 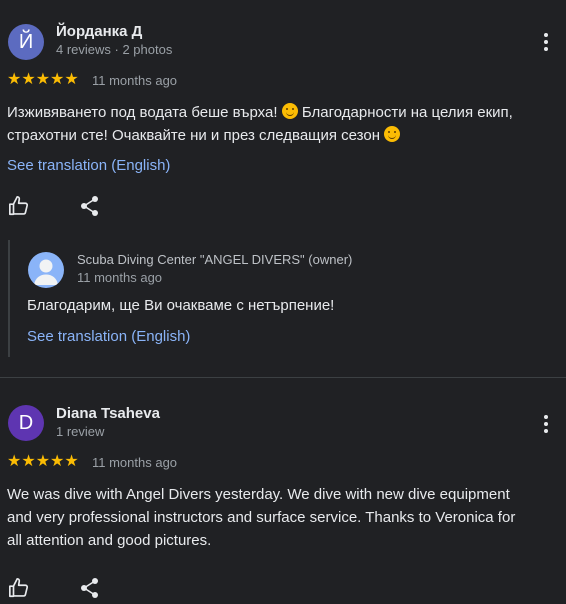 I want to click on review-text-part: Благодарности на целия екип,, so click(x=407, y=112).